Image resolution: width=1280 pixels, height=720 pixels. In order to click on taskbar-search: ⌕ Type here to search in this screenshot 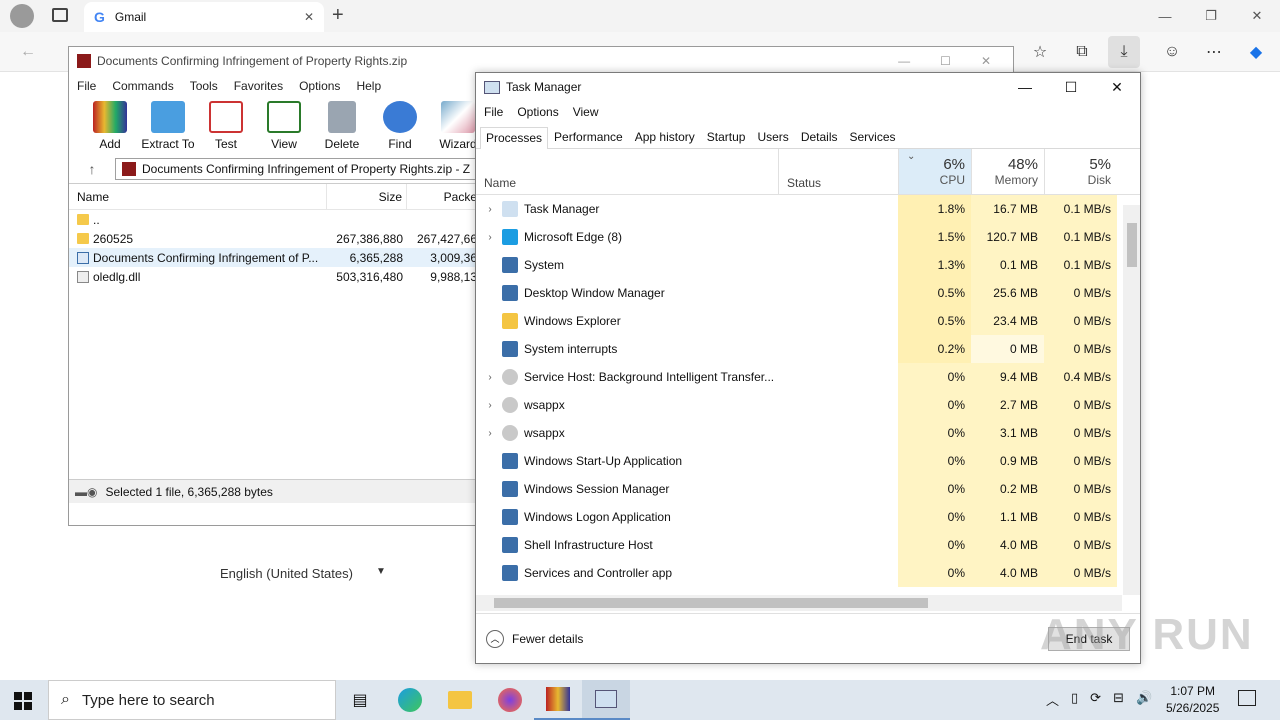, I will do `click(192, 700)`.